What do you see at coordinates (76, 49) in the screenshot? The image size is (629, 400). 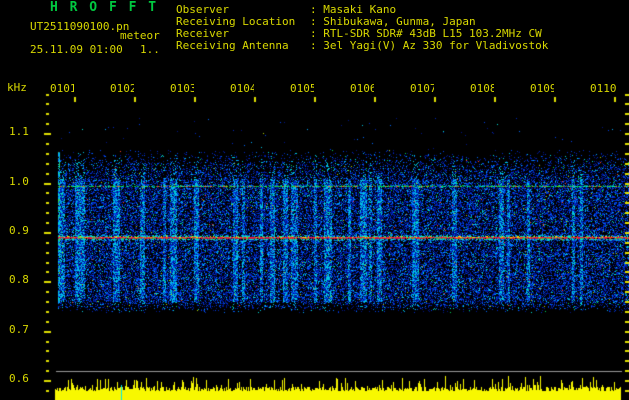 I see `datetime-label: 25.11.09 01:00` at bounding box center [76, 49].